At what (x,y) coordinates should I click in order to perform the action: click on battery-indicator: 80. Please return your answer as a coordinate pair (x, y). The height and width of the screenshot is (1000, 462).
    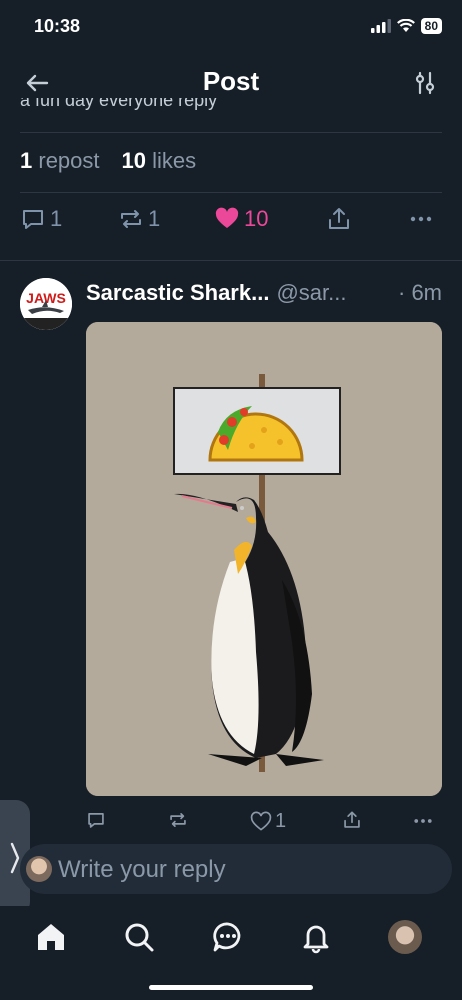
    Looking at the image, I should click on (431, 26).